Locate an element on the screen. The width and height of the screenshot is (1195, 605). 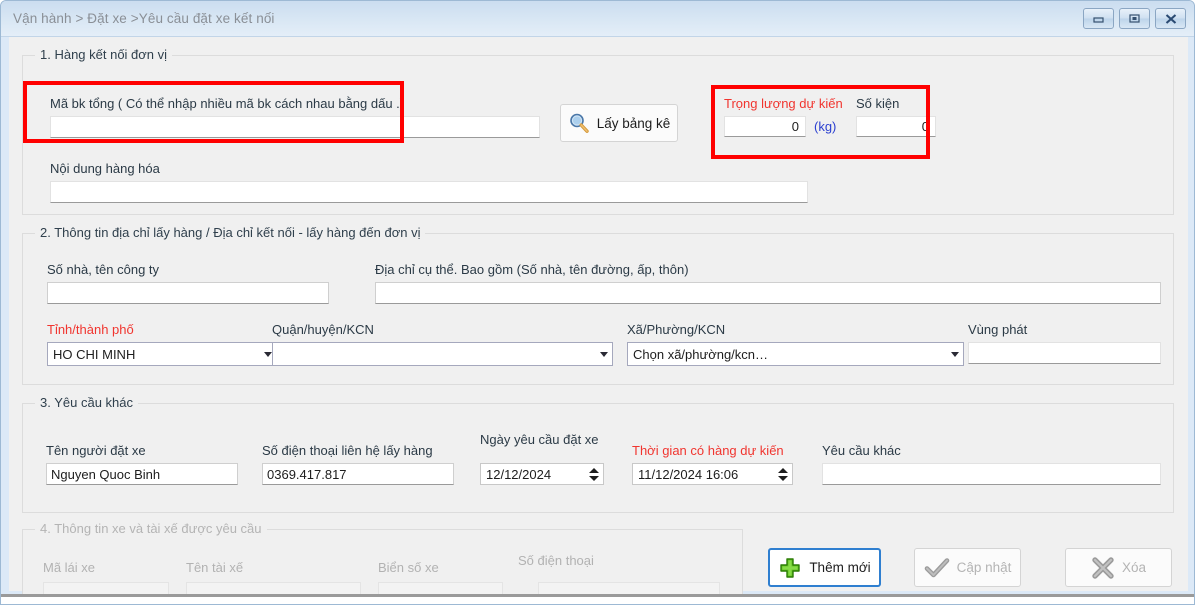
cap-nhat-label: Cập nhật is located at coordinates (984, 567).